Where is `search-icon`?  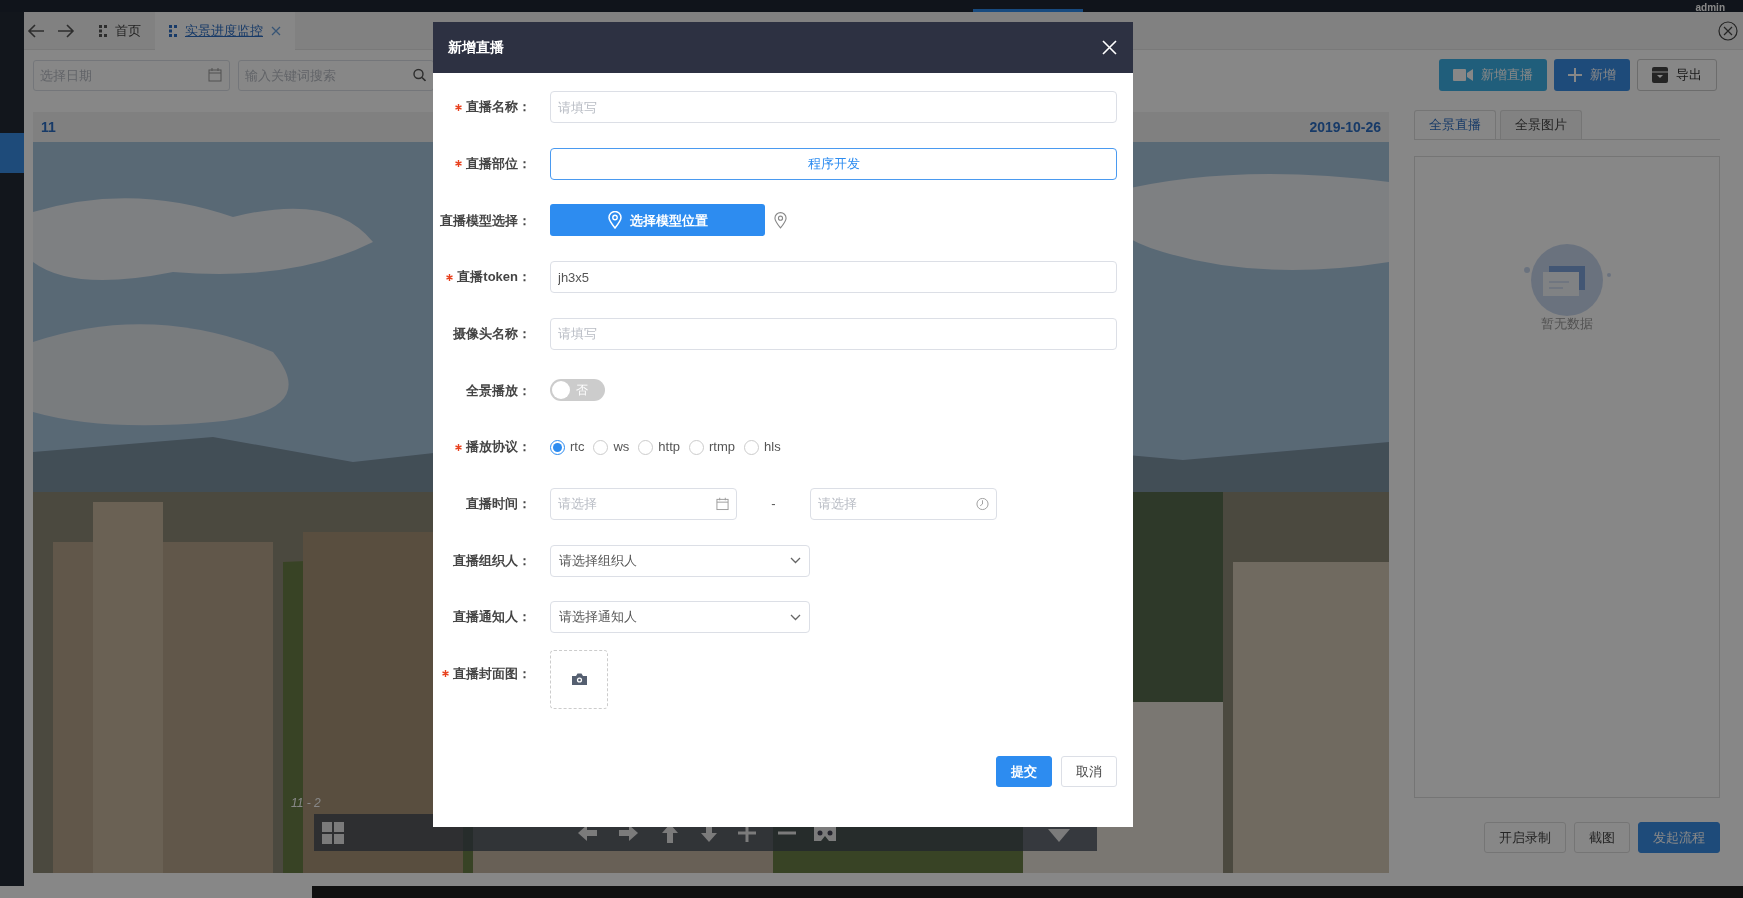 search-icon is located at coordinates (419, 75).